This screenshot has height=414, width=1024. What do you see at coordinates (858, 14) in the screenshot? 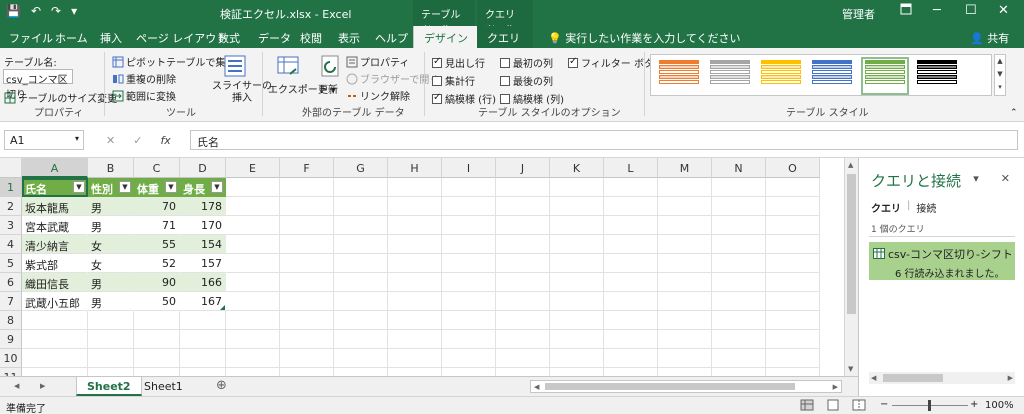
I see `user-name: 管理者` at bounding box center [858, 14].